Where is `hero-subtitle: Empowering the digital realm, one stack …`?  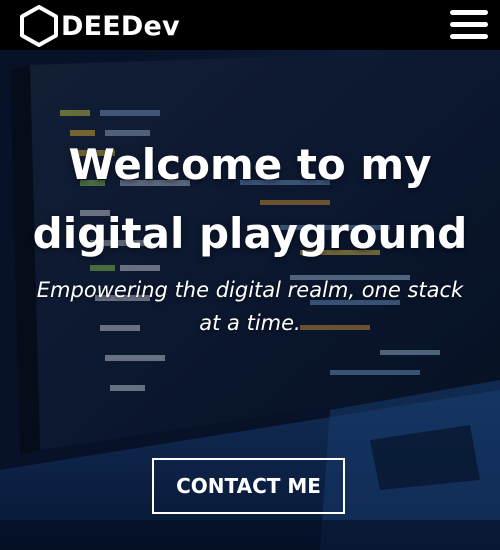 hero-subtitle: Empowering the digital realm, one stack … is located at coordinates (250, 306).